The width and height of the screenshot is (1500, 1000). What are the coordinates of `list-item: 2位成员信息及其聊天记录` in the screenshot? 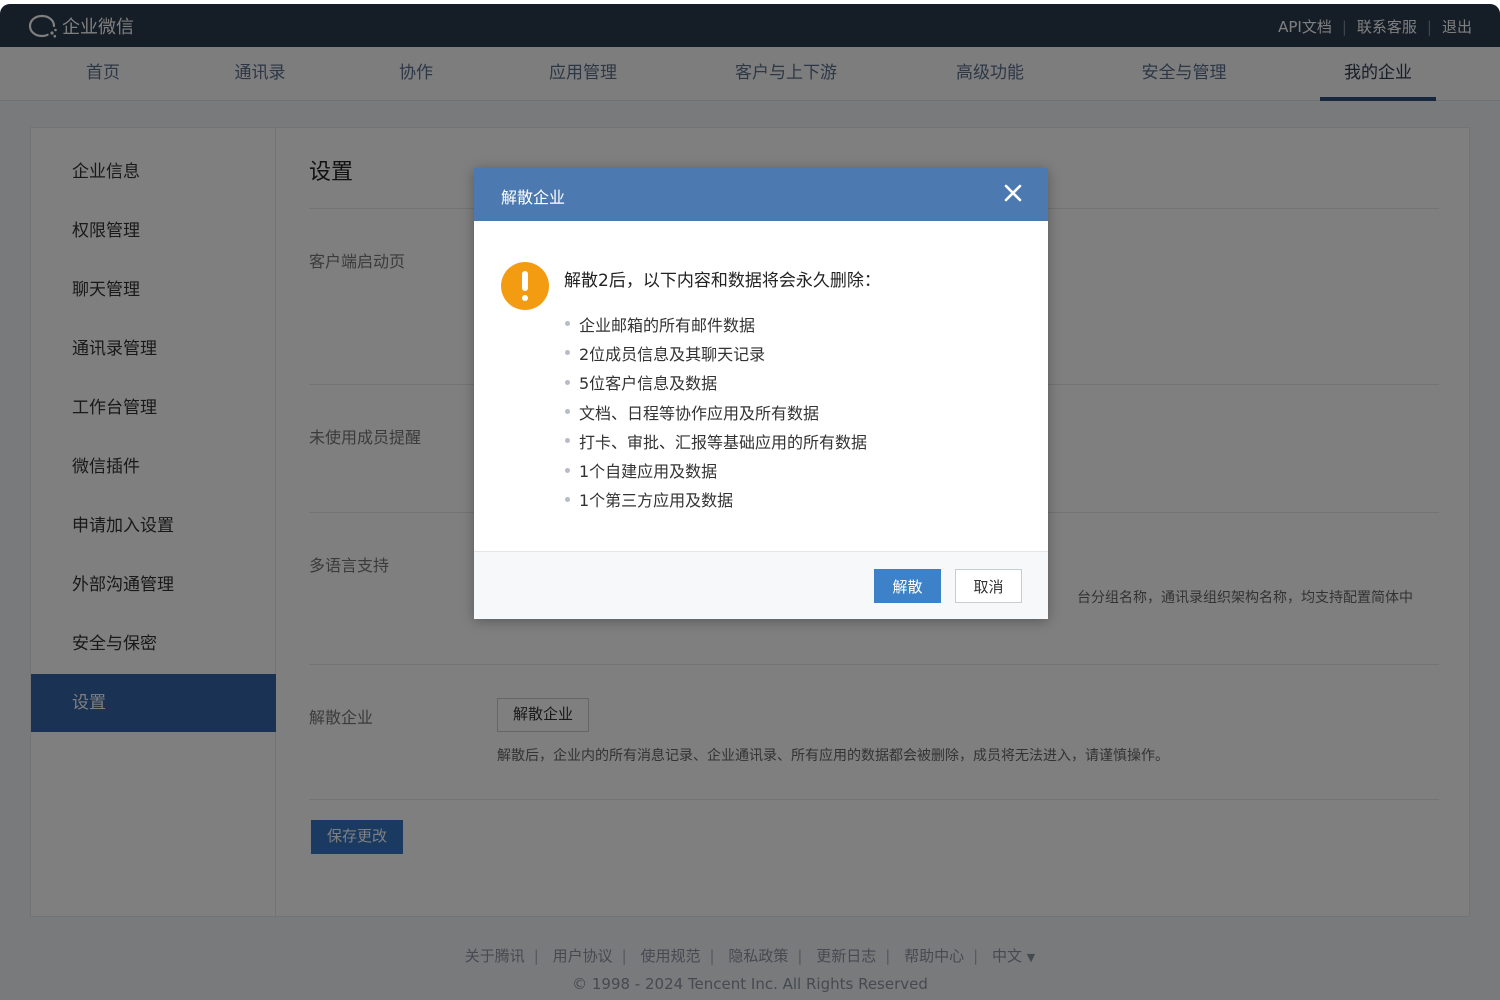 It's located at (715, 352).